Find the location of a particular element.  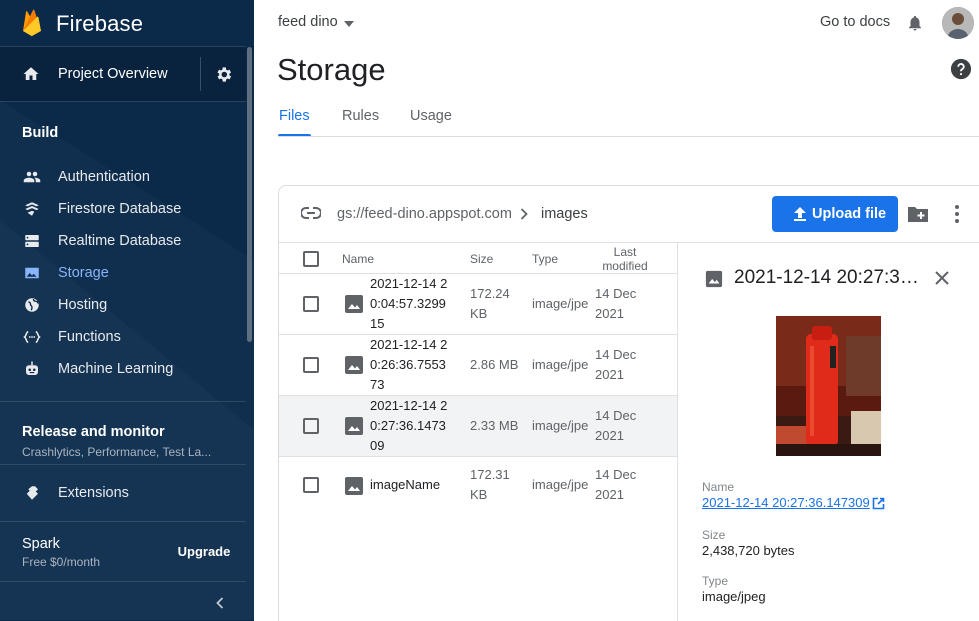

sidebar-item-firestore: Firestore Database is located at coordinates (123, 209).